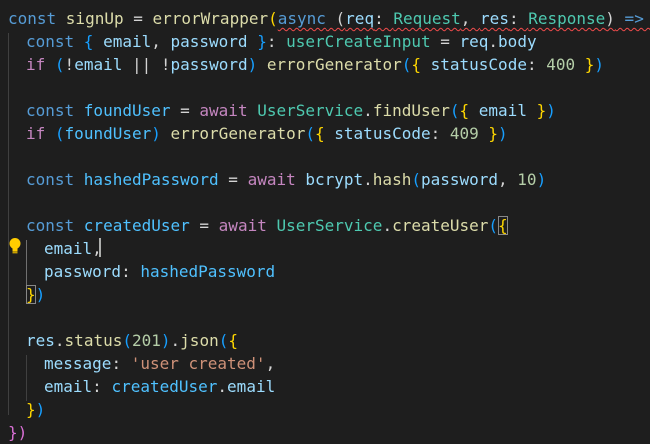 The width and height of the screenshot is (650, 444). I want to click on indent-guide, so click(26, 378).